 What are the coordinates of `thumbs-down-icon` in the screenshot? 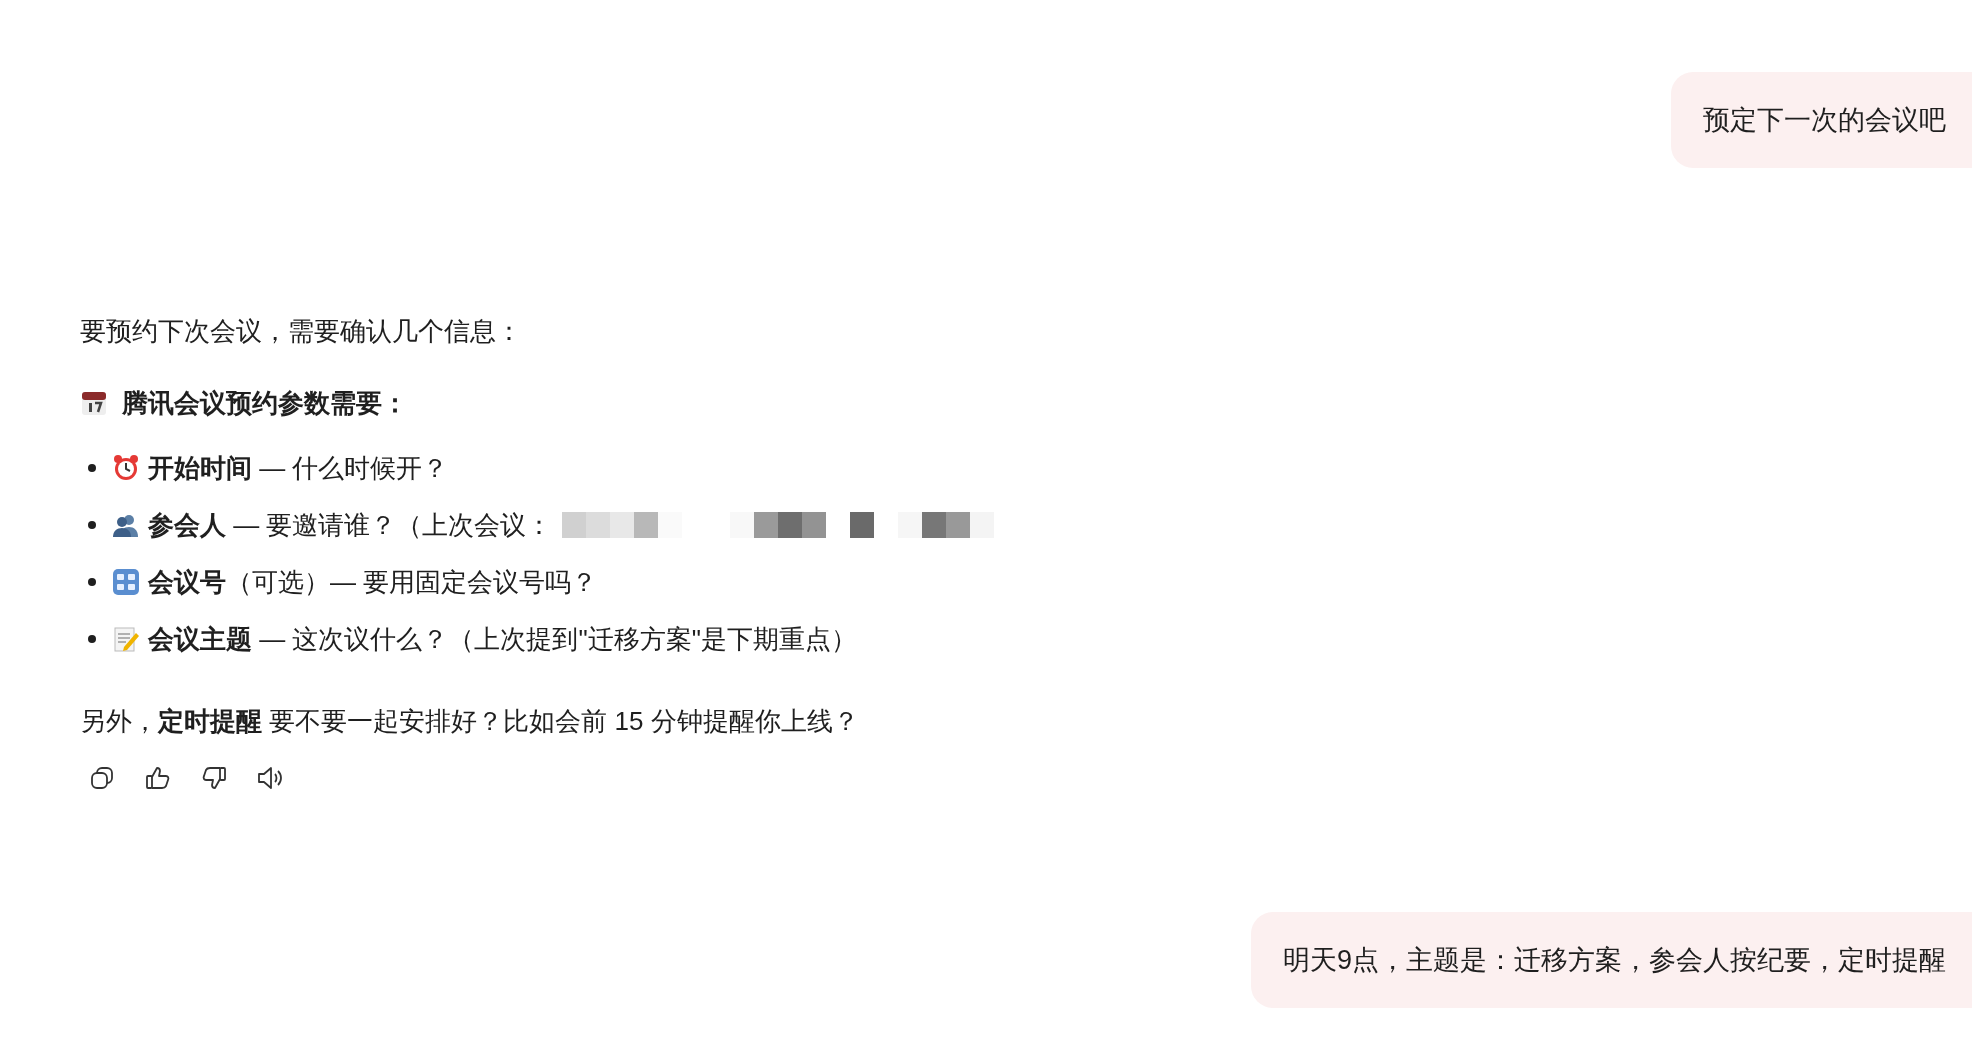 It's located at (214, 778).